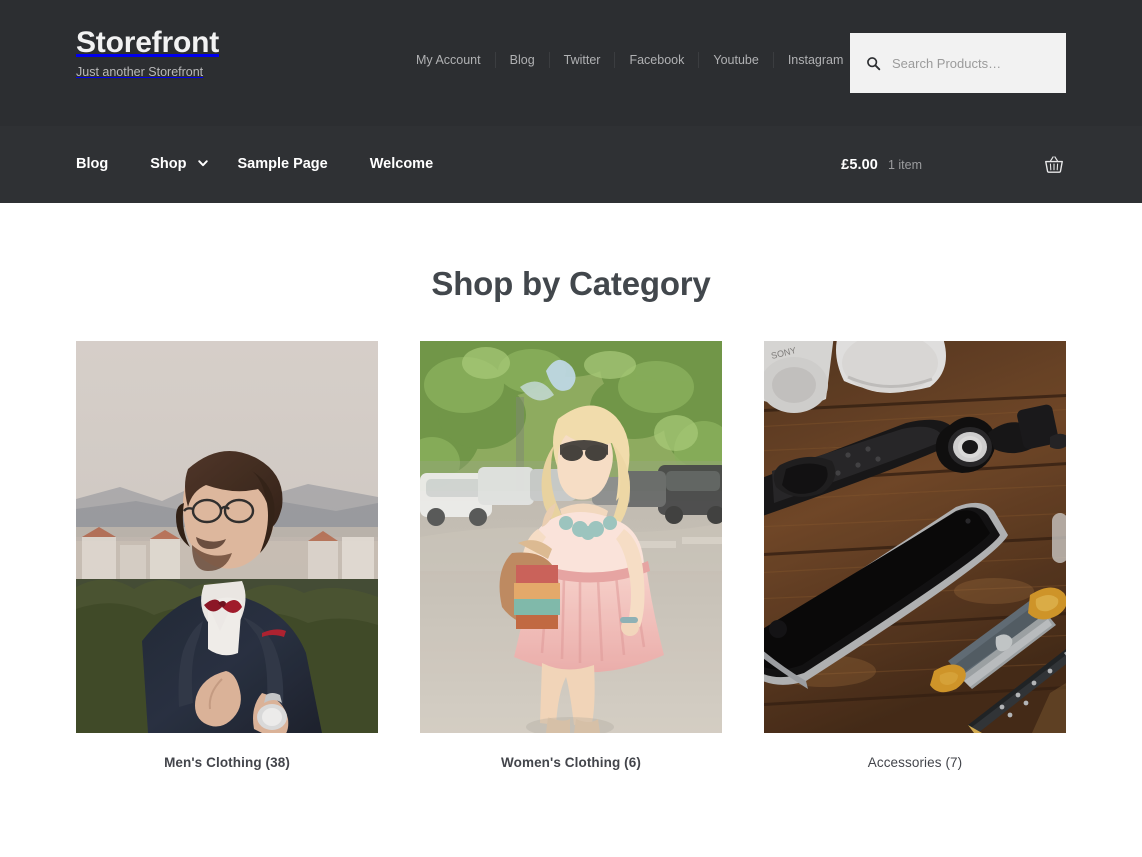  Describe the element at coordinates (859, 164) in the screenshot. I see `cart-amount: £5.00` at that location.